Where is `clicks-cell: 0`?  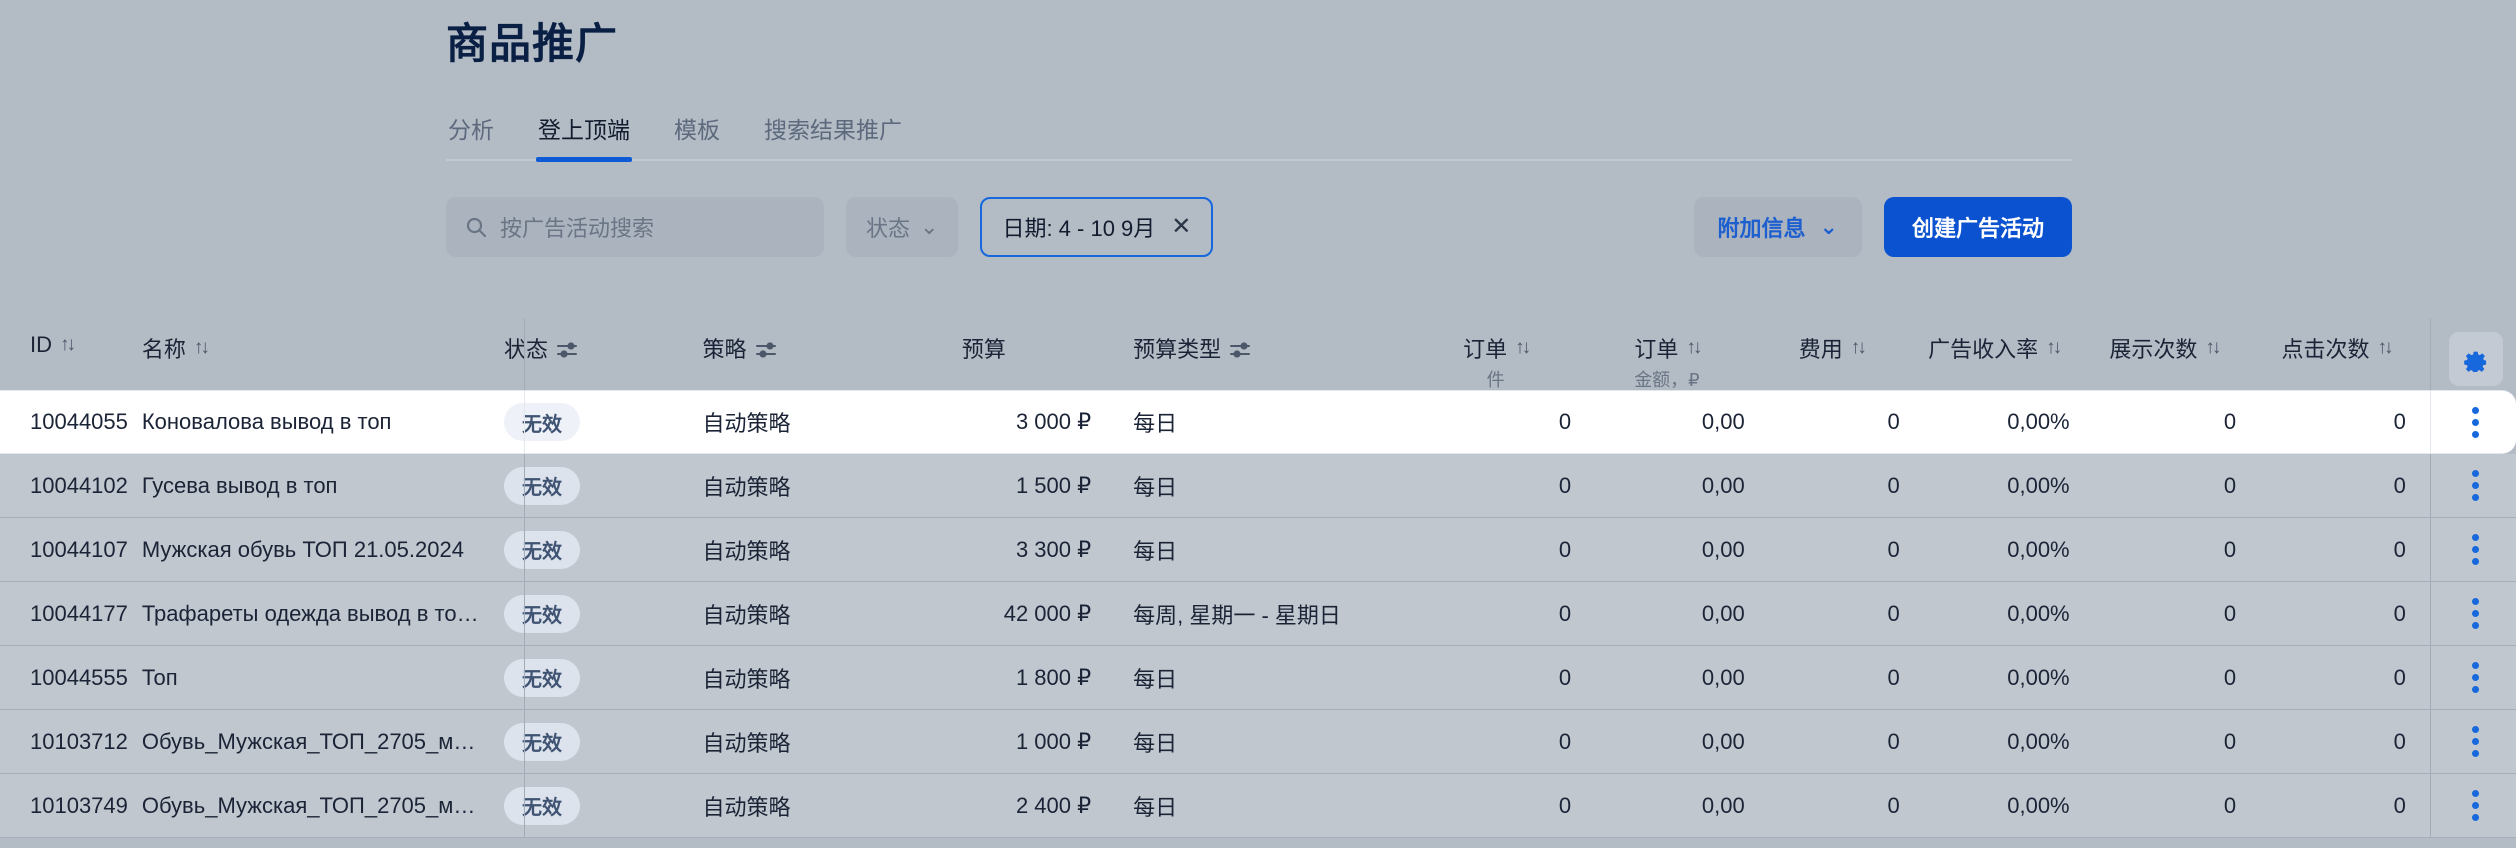
clicks-cell: 0 is located at coordinates (2399, 421).